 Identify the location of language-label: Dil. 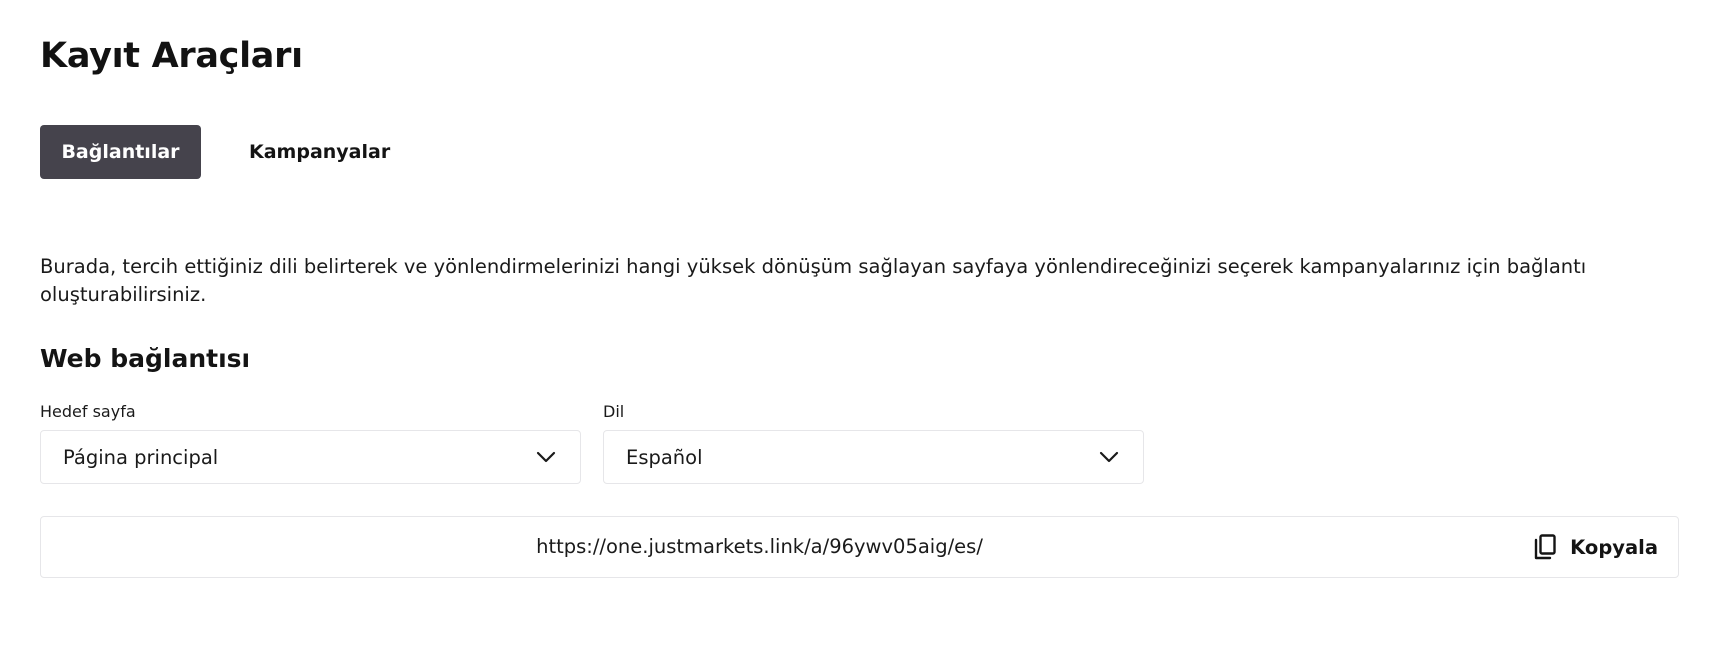
(614, 411).